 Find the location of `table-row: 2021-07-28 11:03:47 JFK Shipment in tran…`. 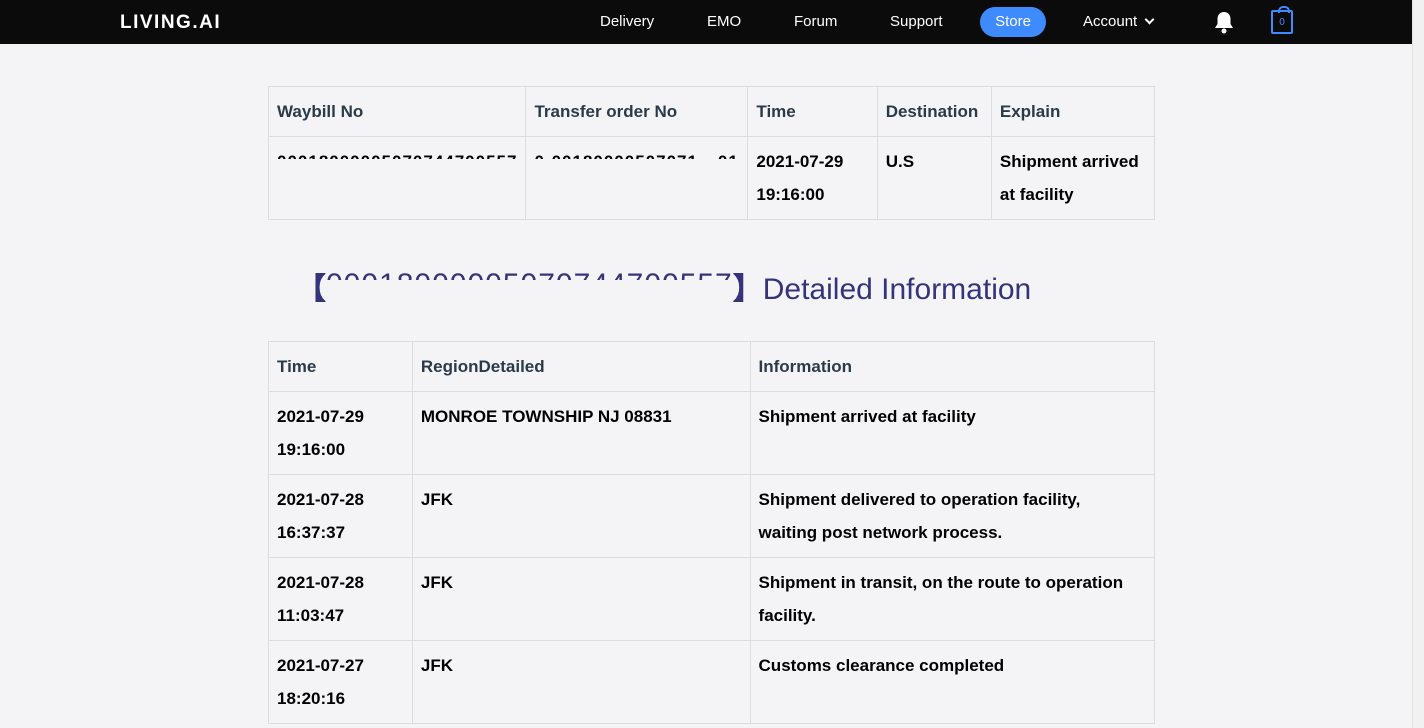

table-row: 2021-07-28 11:03:47 JFK Shipment in tran… is located at coordinates (712, 599).